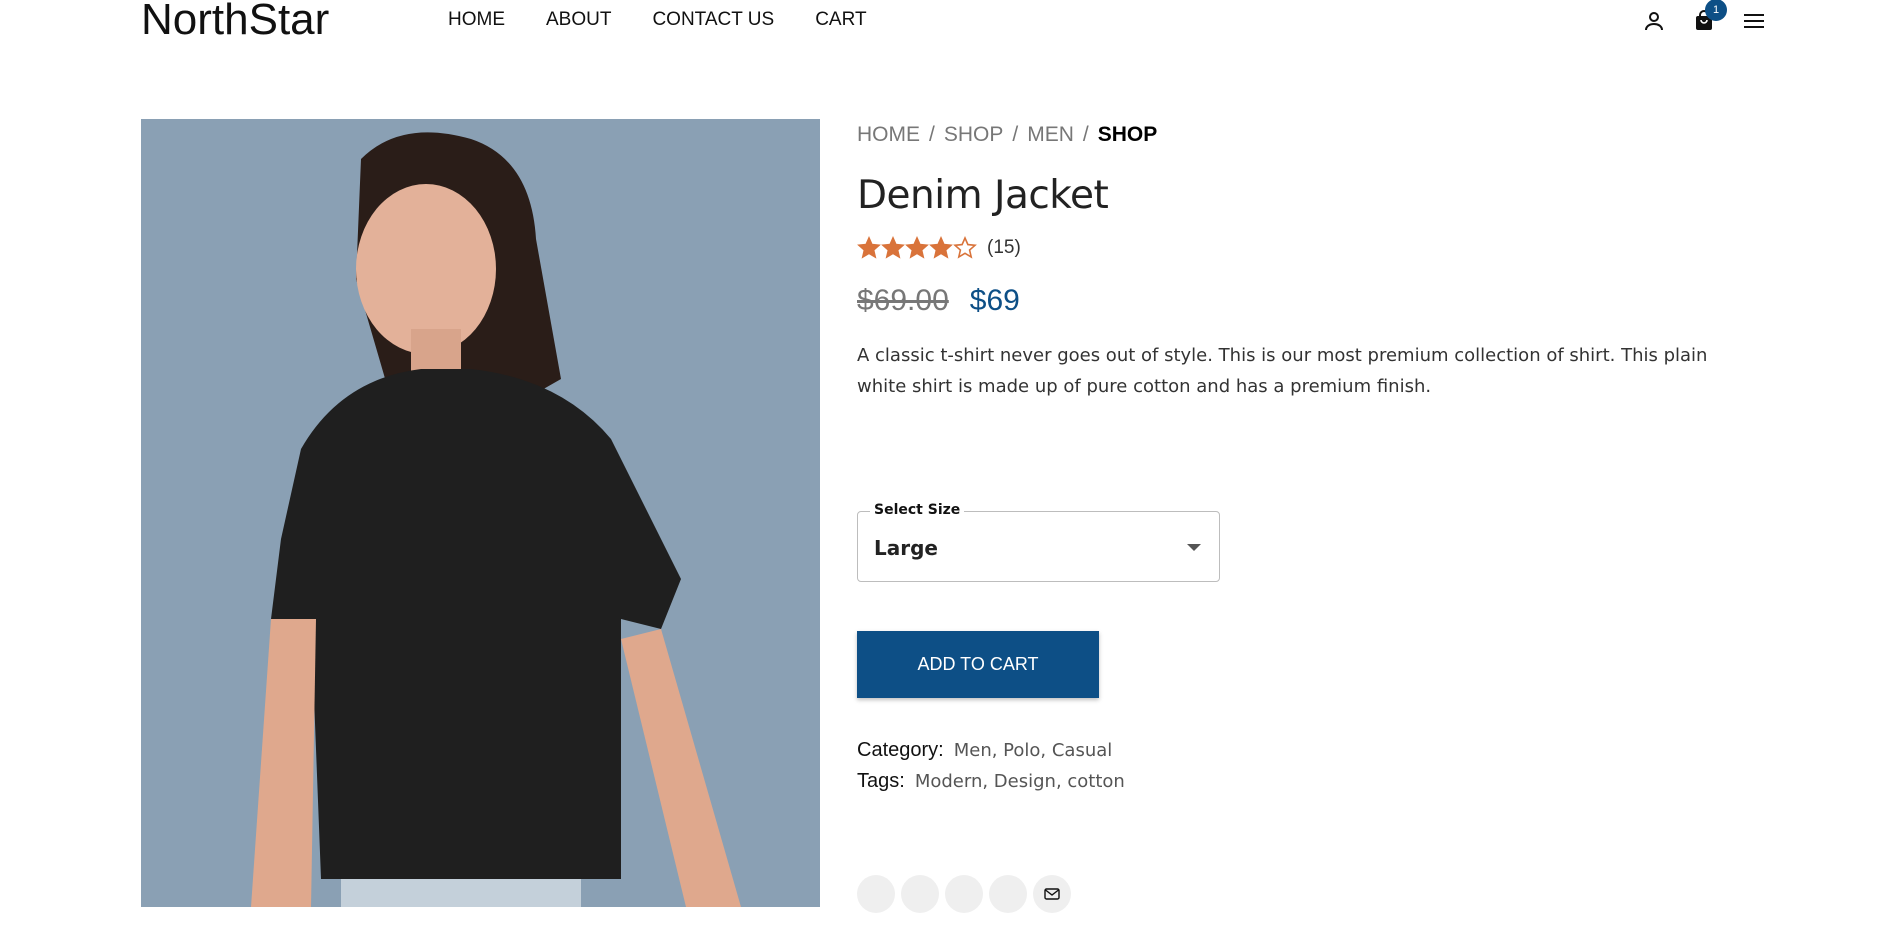  Describe the element at coordinates (1127, 134) in the screenshot. I see `breadcrumb-current: SHOP` at that location.